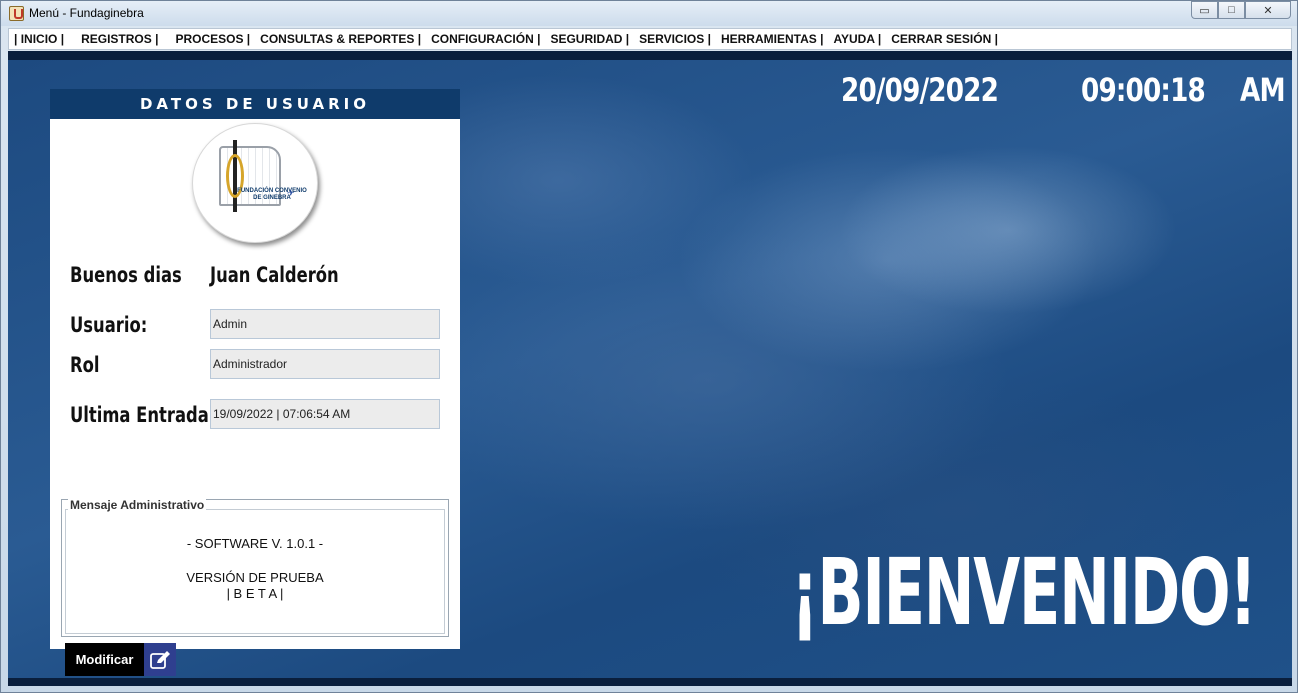 The image size is (1298, 693). I want to click on window-controls: ▭ □ ✕, so click(1241, 10).